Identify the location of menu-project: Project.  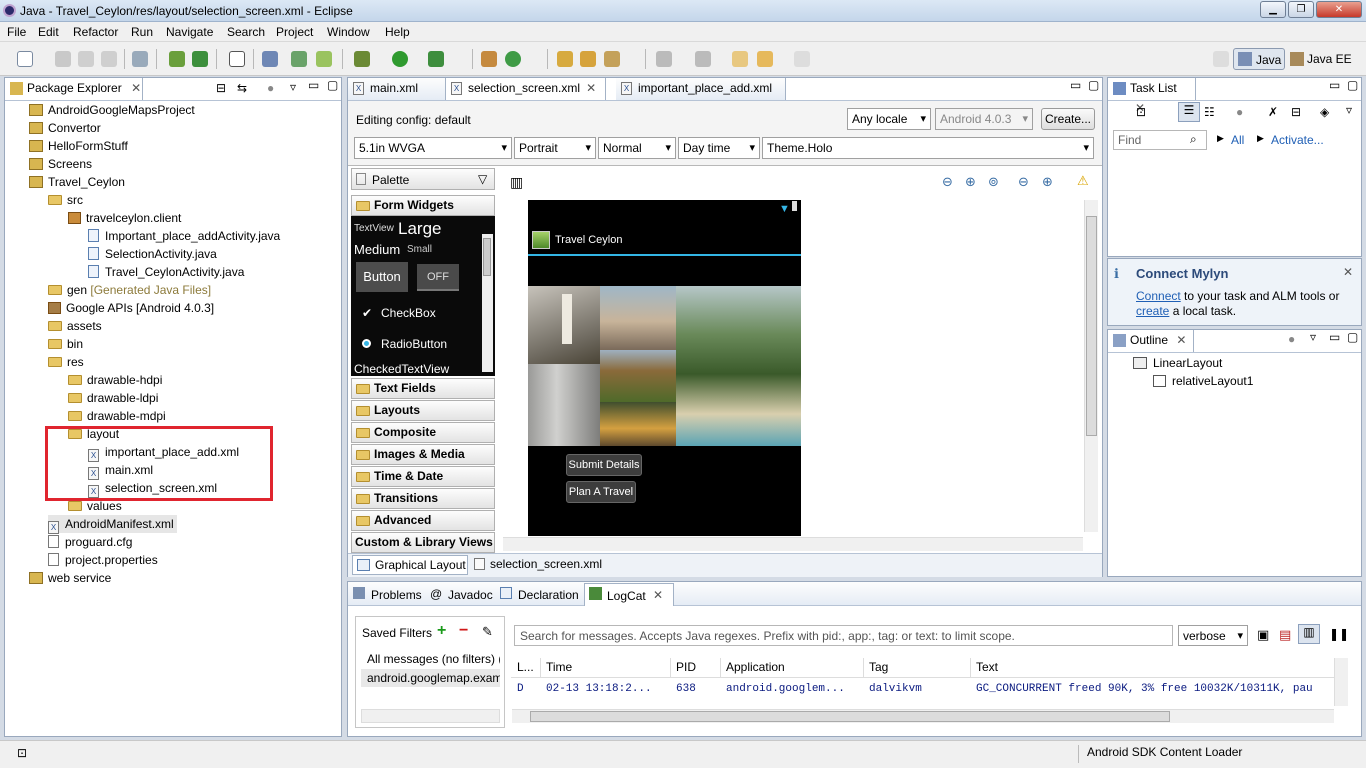
(294, 32).